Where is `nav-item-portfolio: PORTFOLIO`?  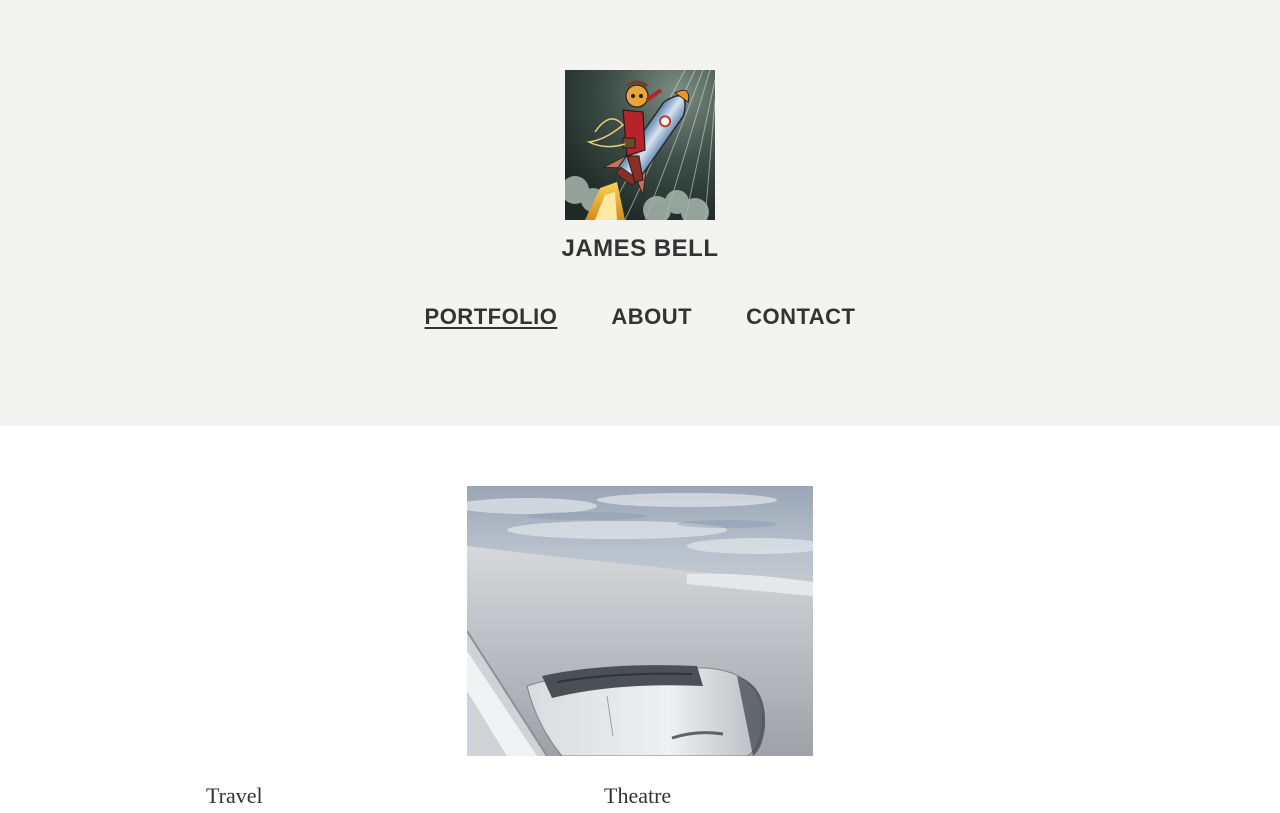
nav-item-portfolio: PORTFOLIO is located at coordinates (491, 317).